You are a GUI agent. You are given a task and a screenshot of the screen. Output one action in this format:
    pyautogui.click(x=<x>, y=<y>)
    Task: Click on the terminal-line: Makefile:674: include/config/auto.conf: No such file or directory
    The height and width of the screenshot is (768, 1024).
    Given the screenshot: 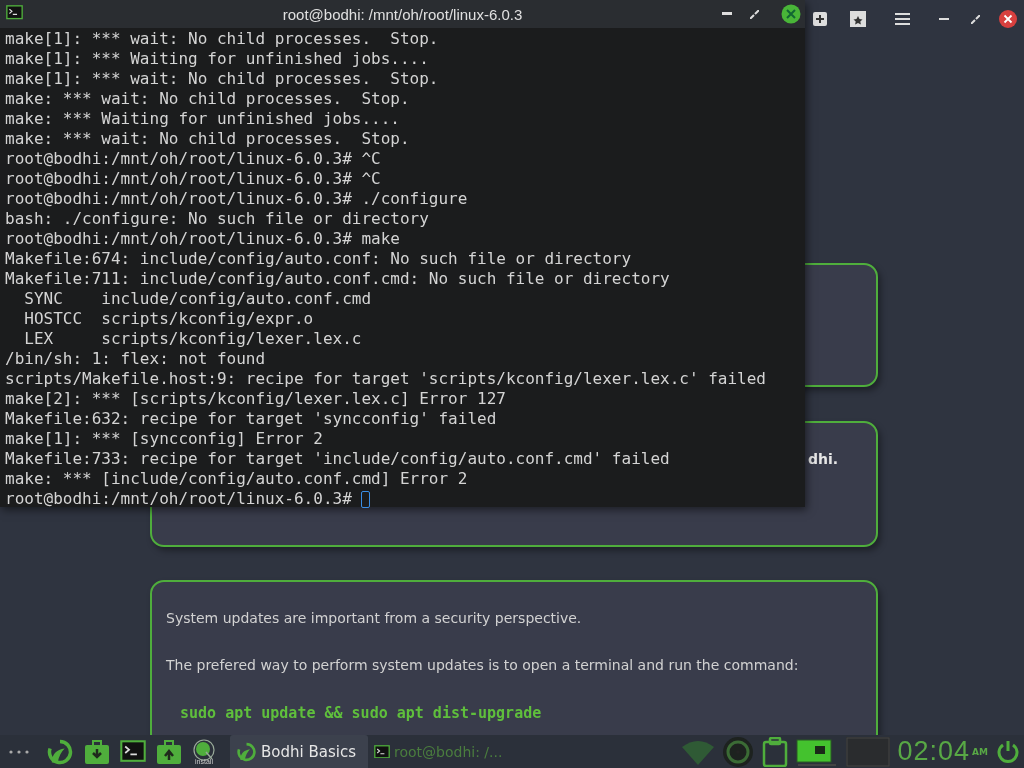 What is the action you would take?
    pyautogui.click(x=318, y=258)
    